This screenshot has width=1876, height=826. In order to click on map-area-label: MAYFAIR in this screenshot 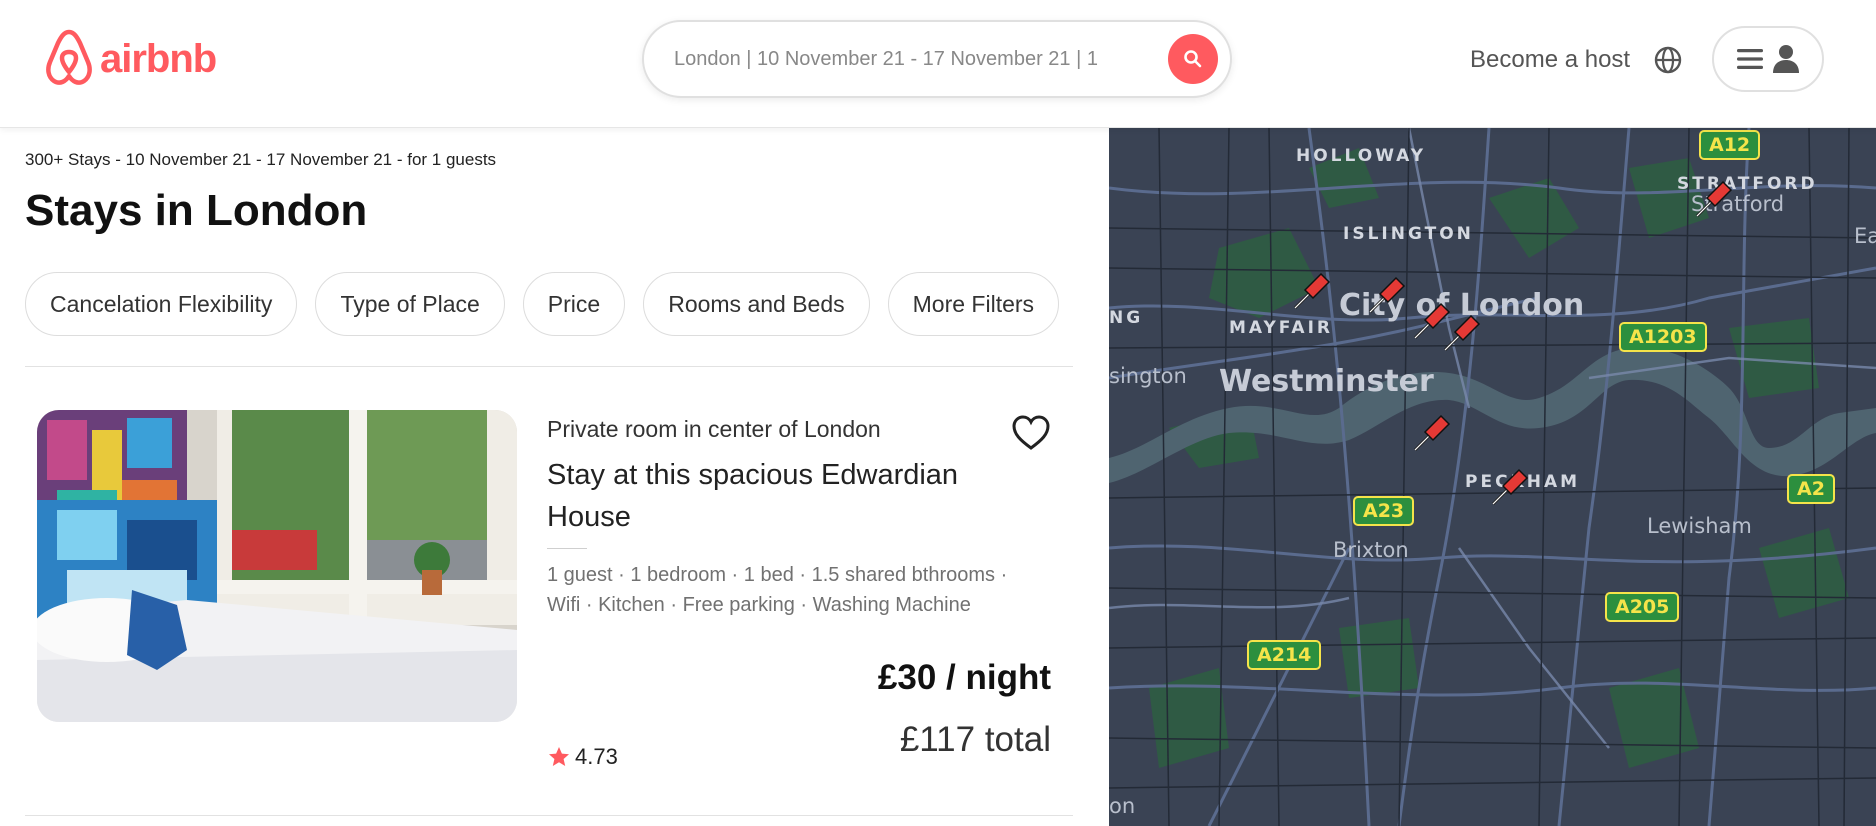, I will do `click(1281, 328)`.